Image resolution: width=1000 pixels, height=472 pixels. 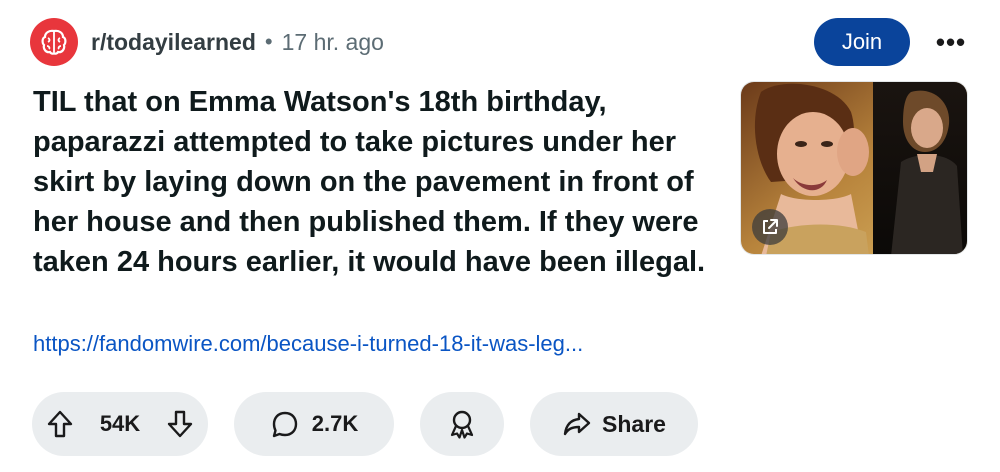 I want to click on external-link-badge, so click(x=770, y=227).